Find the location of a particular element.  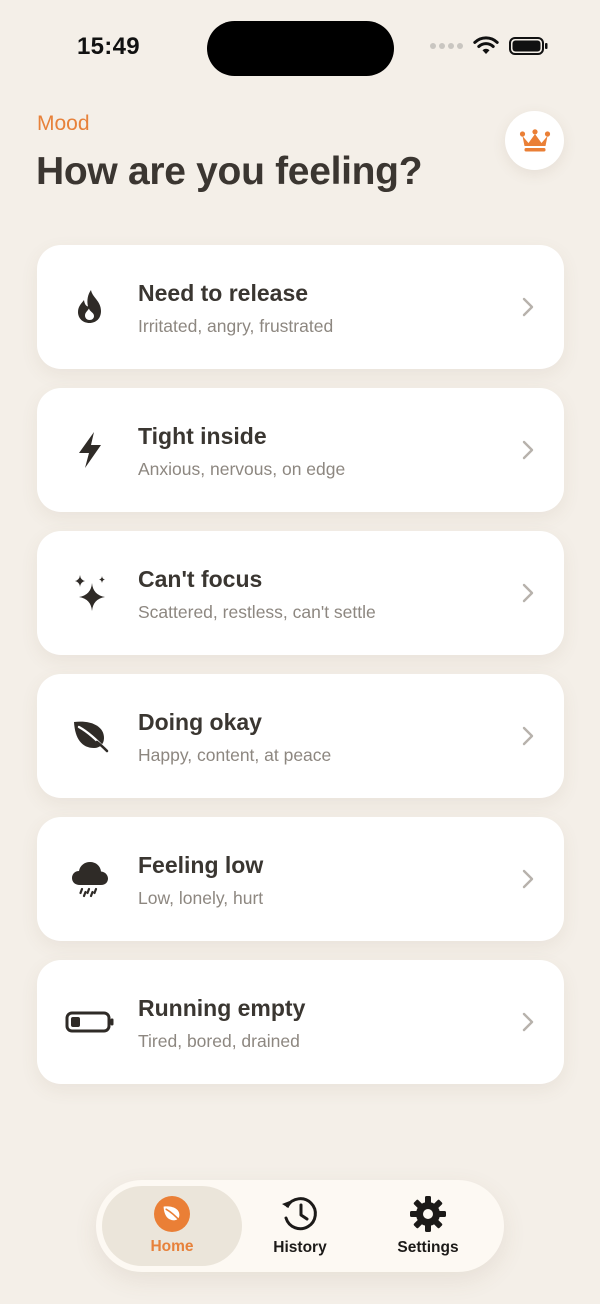

tab-history: History is located at coordinates (300, 1226).